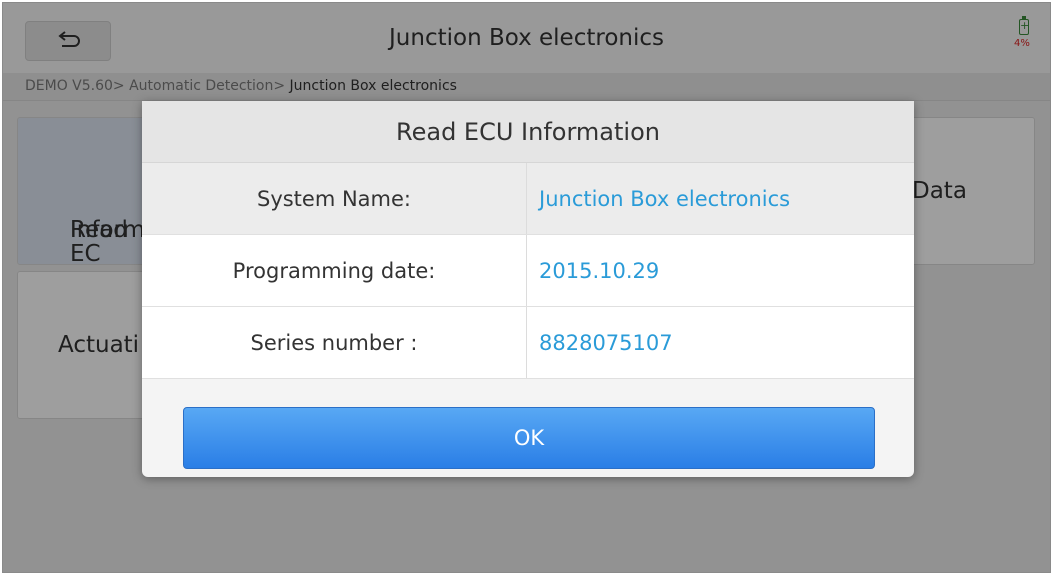 This screenshot has height=574, width=1054. I want to click on dialog-title: Read ECU Information, so click(528, 132).